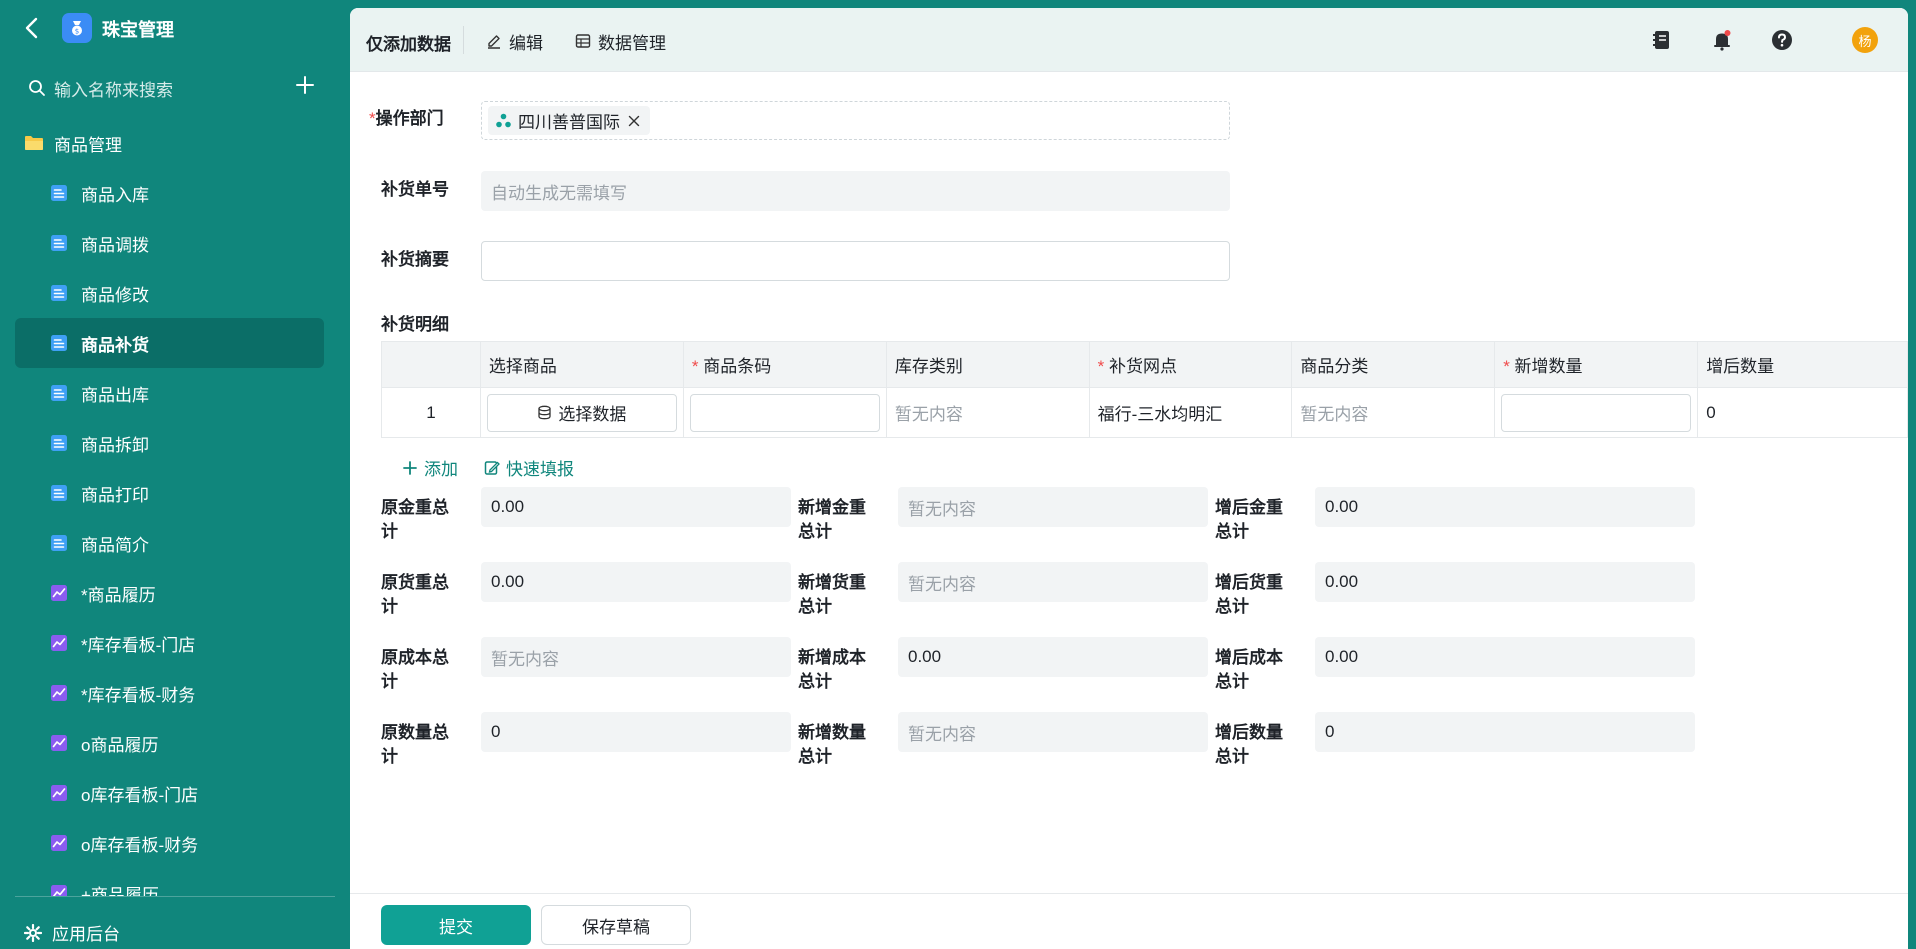 This screenshot has height=949, width=1916. Describe the element at coordinates (415, 324) in the screenshot. I see `detail-label: 补货明细` at that location.